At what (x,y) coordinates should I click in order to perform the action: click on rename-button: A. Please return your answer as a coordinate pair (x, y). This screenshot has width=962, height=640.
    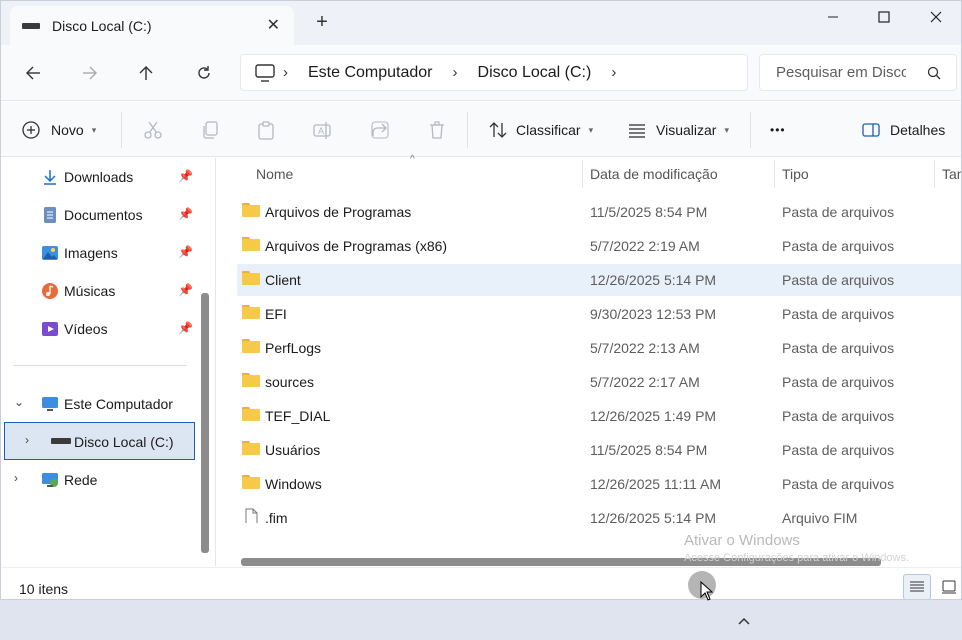
    Looking at the image, I should click on (322, 130).